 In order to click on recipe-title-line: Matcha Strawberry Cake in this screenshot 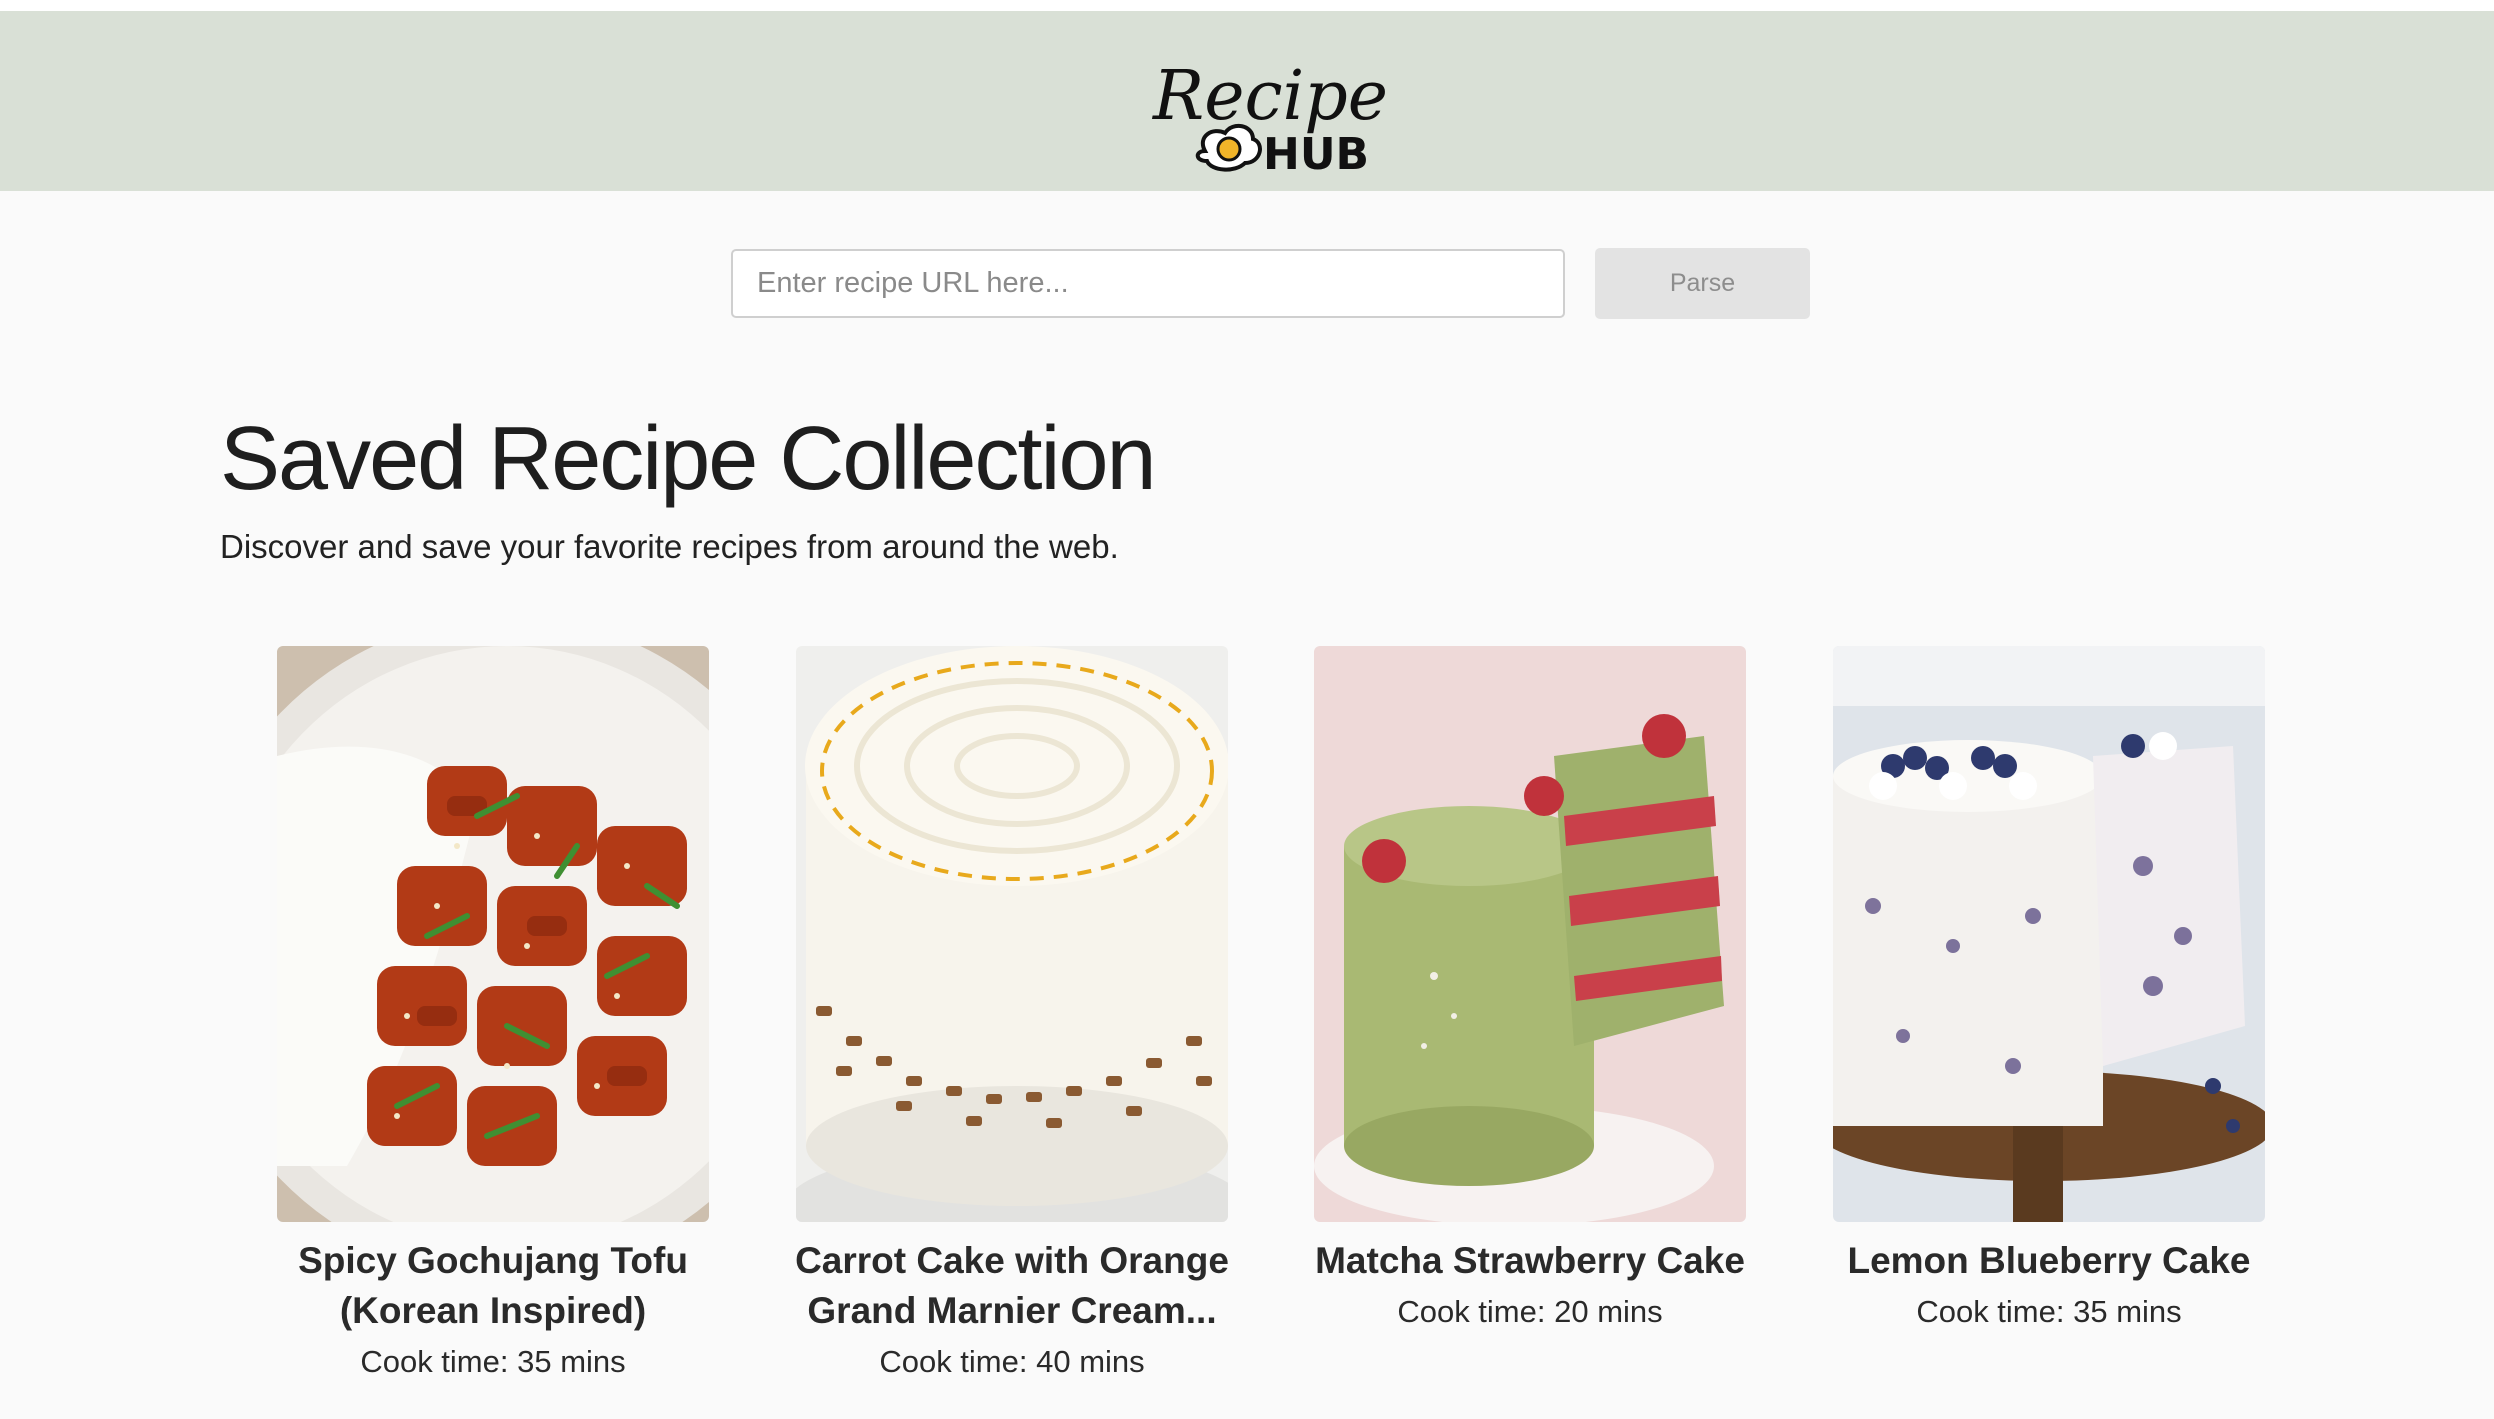, I will do `click(1530, 1260)`.